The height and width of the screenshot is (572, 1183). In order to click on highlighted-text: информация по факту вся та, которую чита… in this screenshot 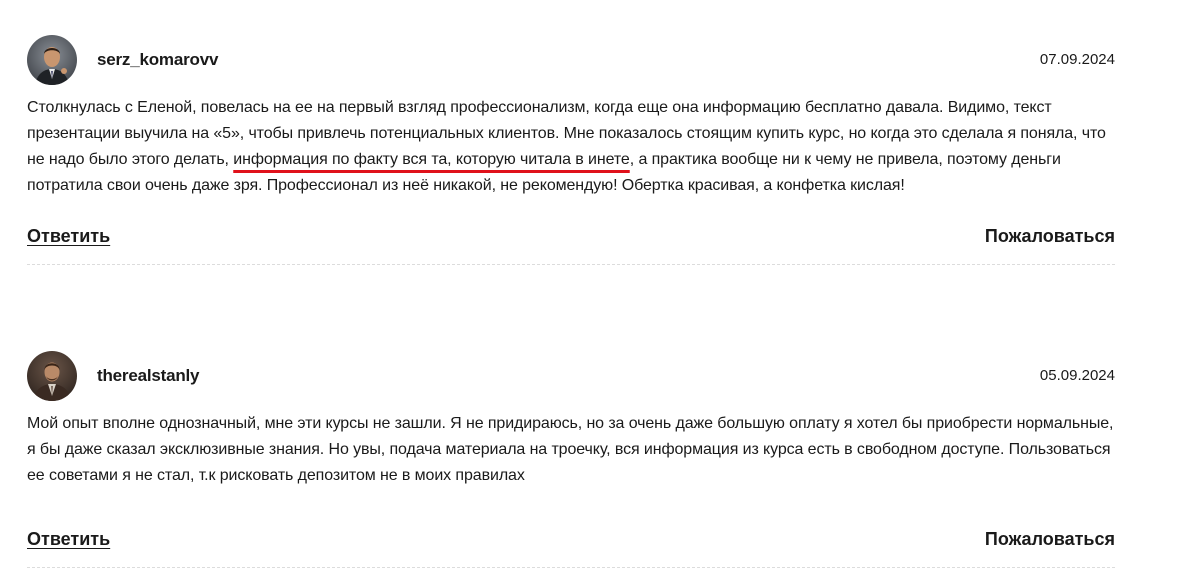, I will do `click(431, 159)`.